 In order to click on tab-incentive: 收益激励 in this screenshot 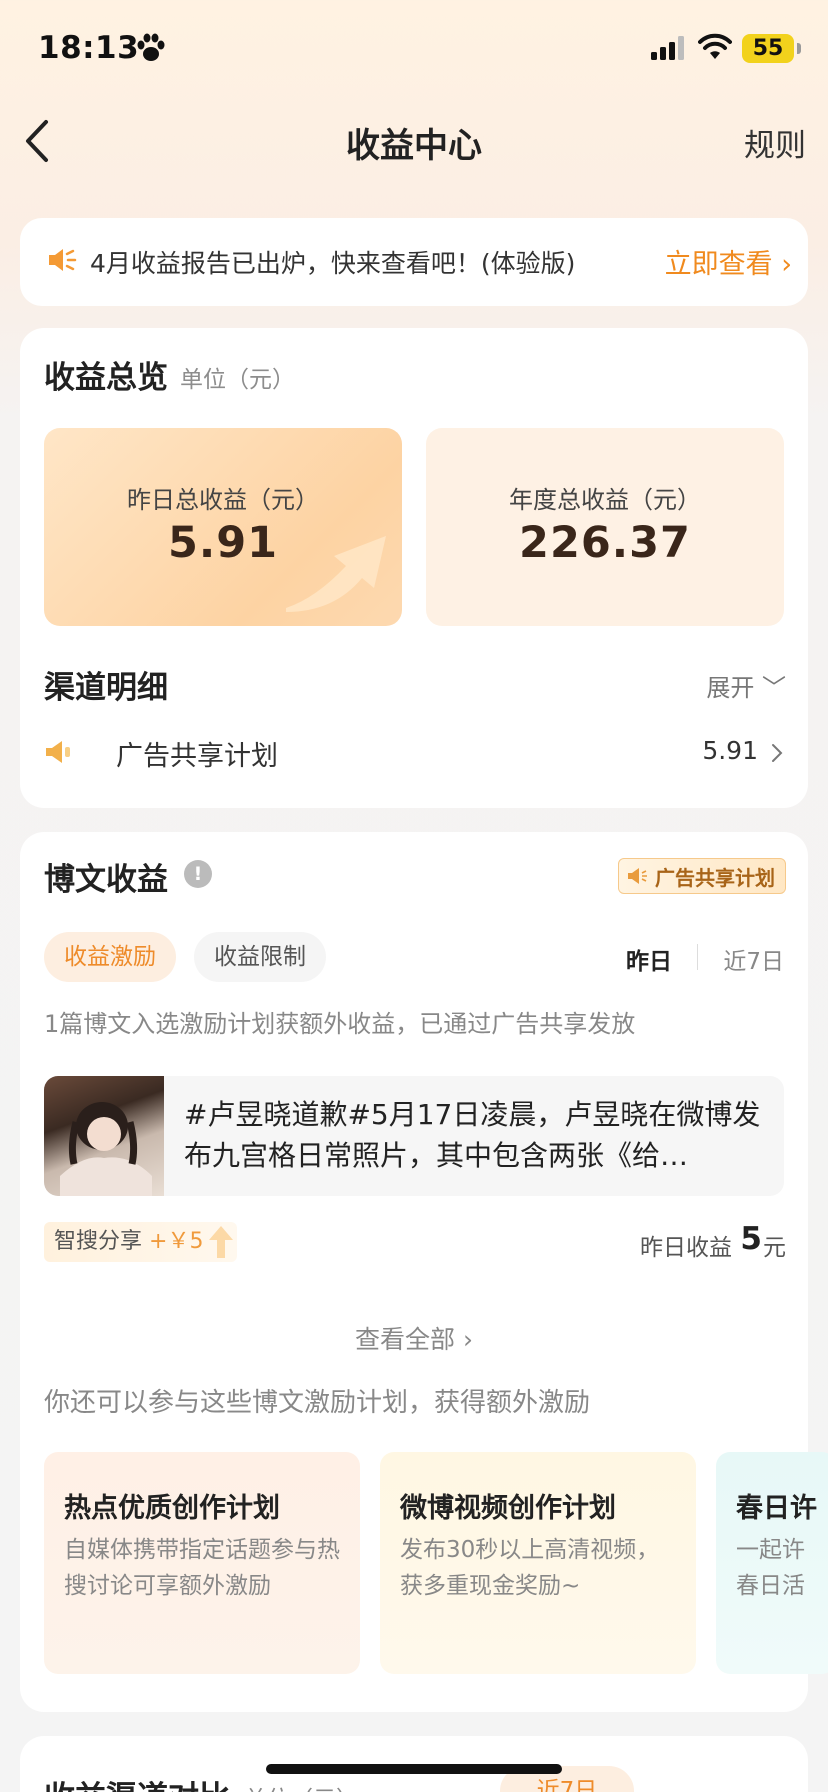, I will do `click(110, 957)`.